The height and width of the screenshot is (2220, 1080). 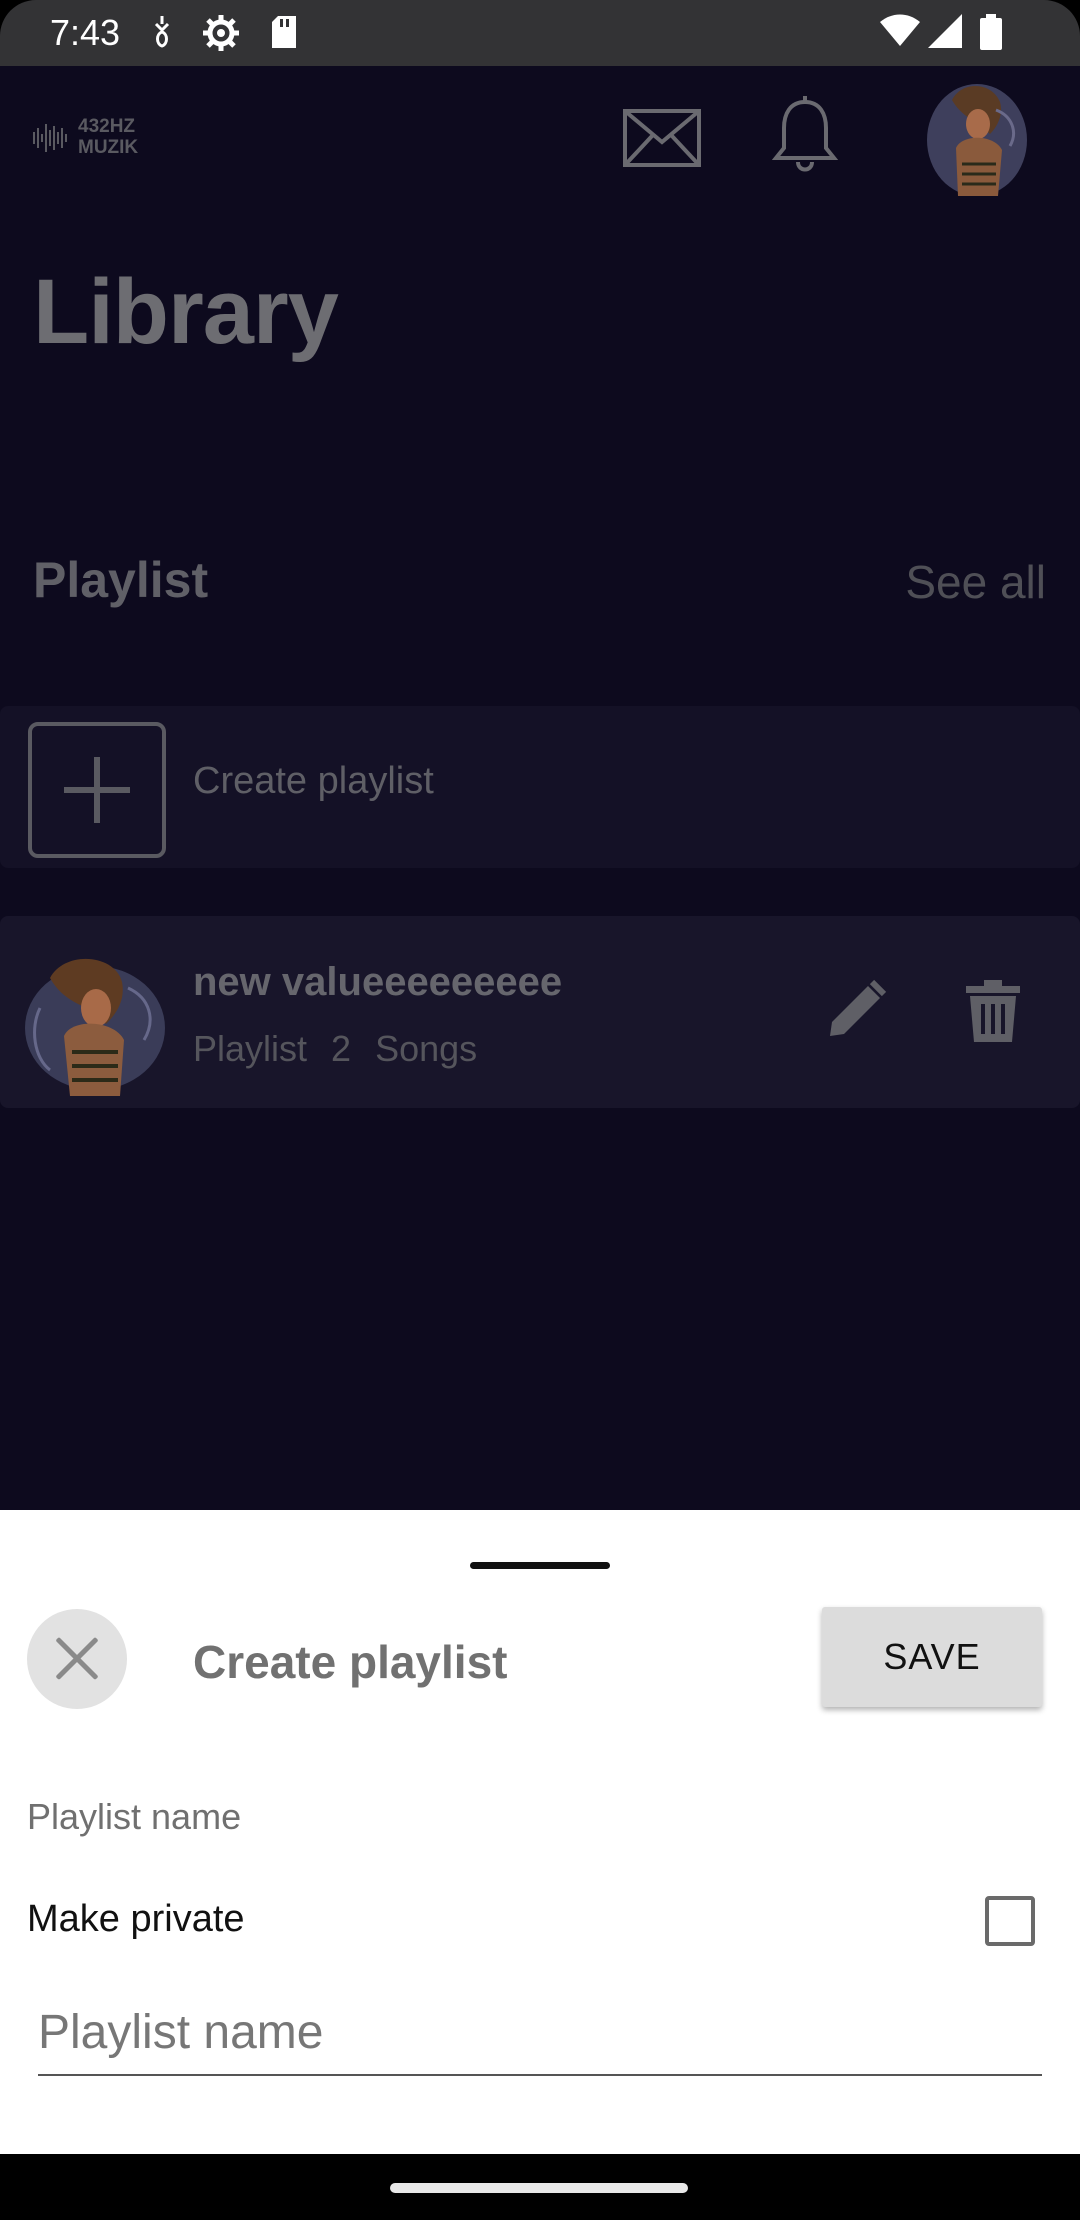 I want to click on playlist-name-input, so click(x=540, y=2033).